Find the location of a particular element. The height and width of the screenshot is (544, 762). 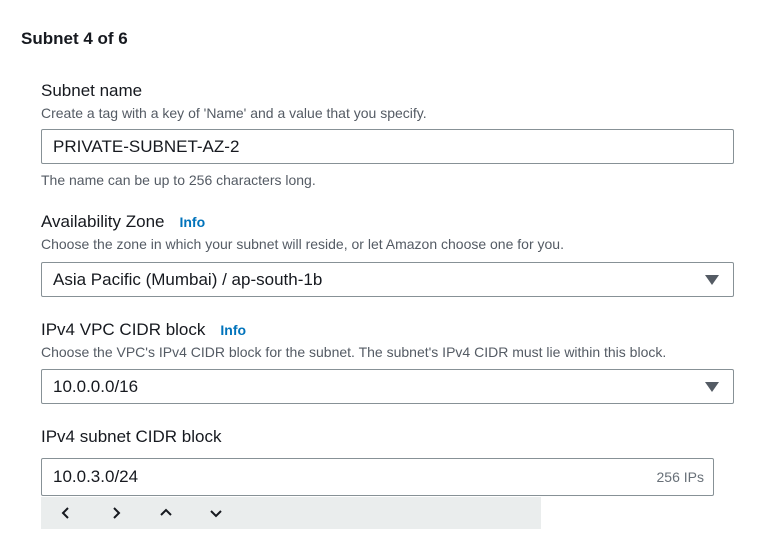

availability-zone-selected: Asia Pacific (Mumbai) / ap-south-1b is located at coordinates (188, 279).